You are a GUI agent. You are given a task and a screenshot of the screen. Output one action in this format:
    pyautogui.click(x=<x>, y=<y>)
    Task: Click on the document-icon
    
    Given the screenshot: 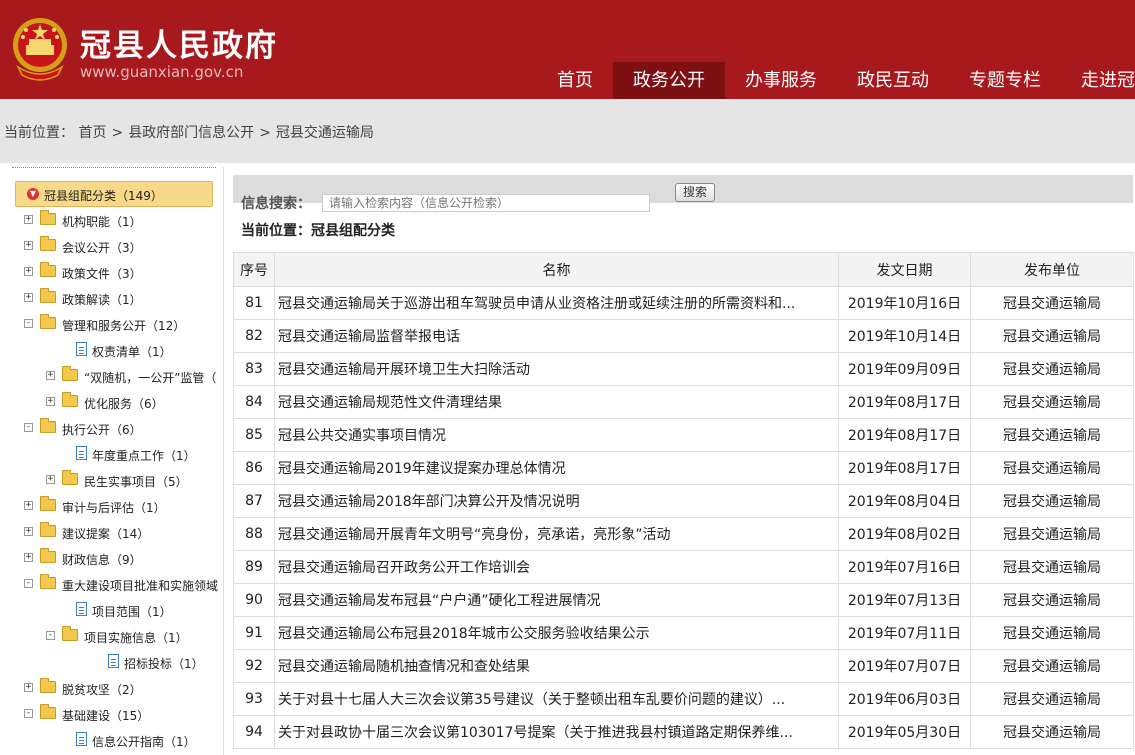 What is the action you would take?
    pyautogui.click(x=113, y=661)
    